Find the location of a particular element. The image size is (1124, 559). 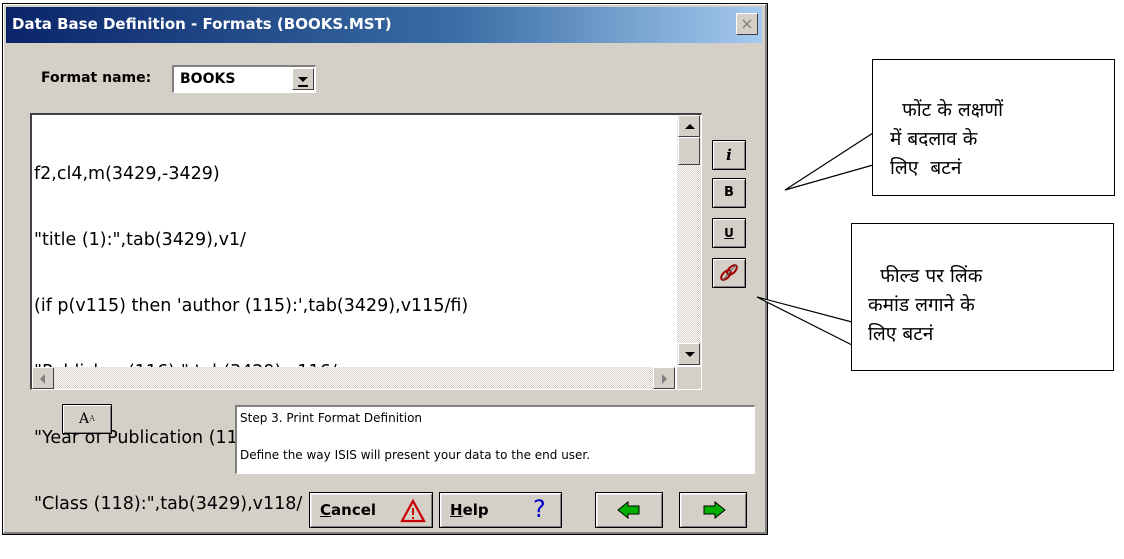

help-label: Help is located at coordinates (469, 510).